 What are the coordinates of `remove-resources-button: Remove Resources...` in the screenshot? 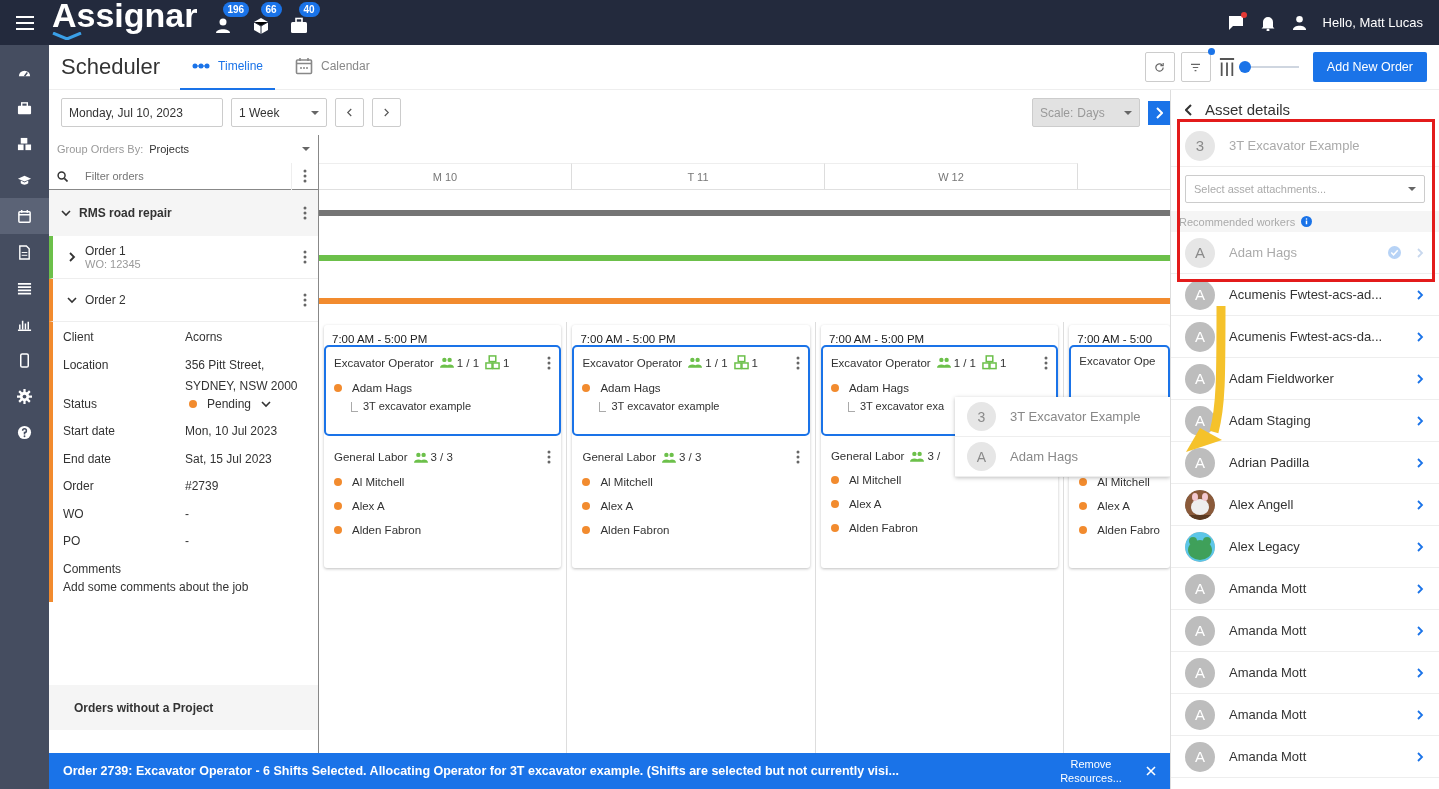 It's located at (1091, 771).